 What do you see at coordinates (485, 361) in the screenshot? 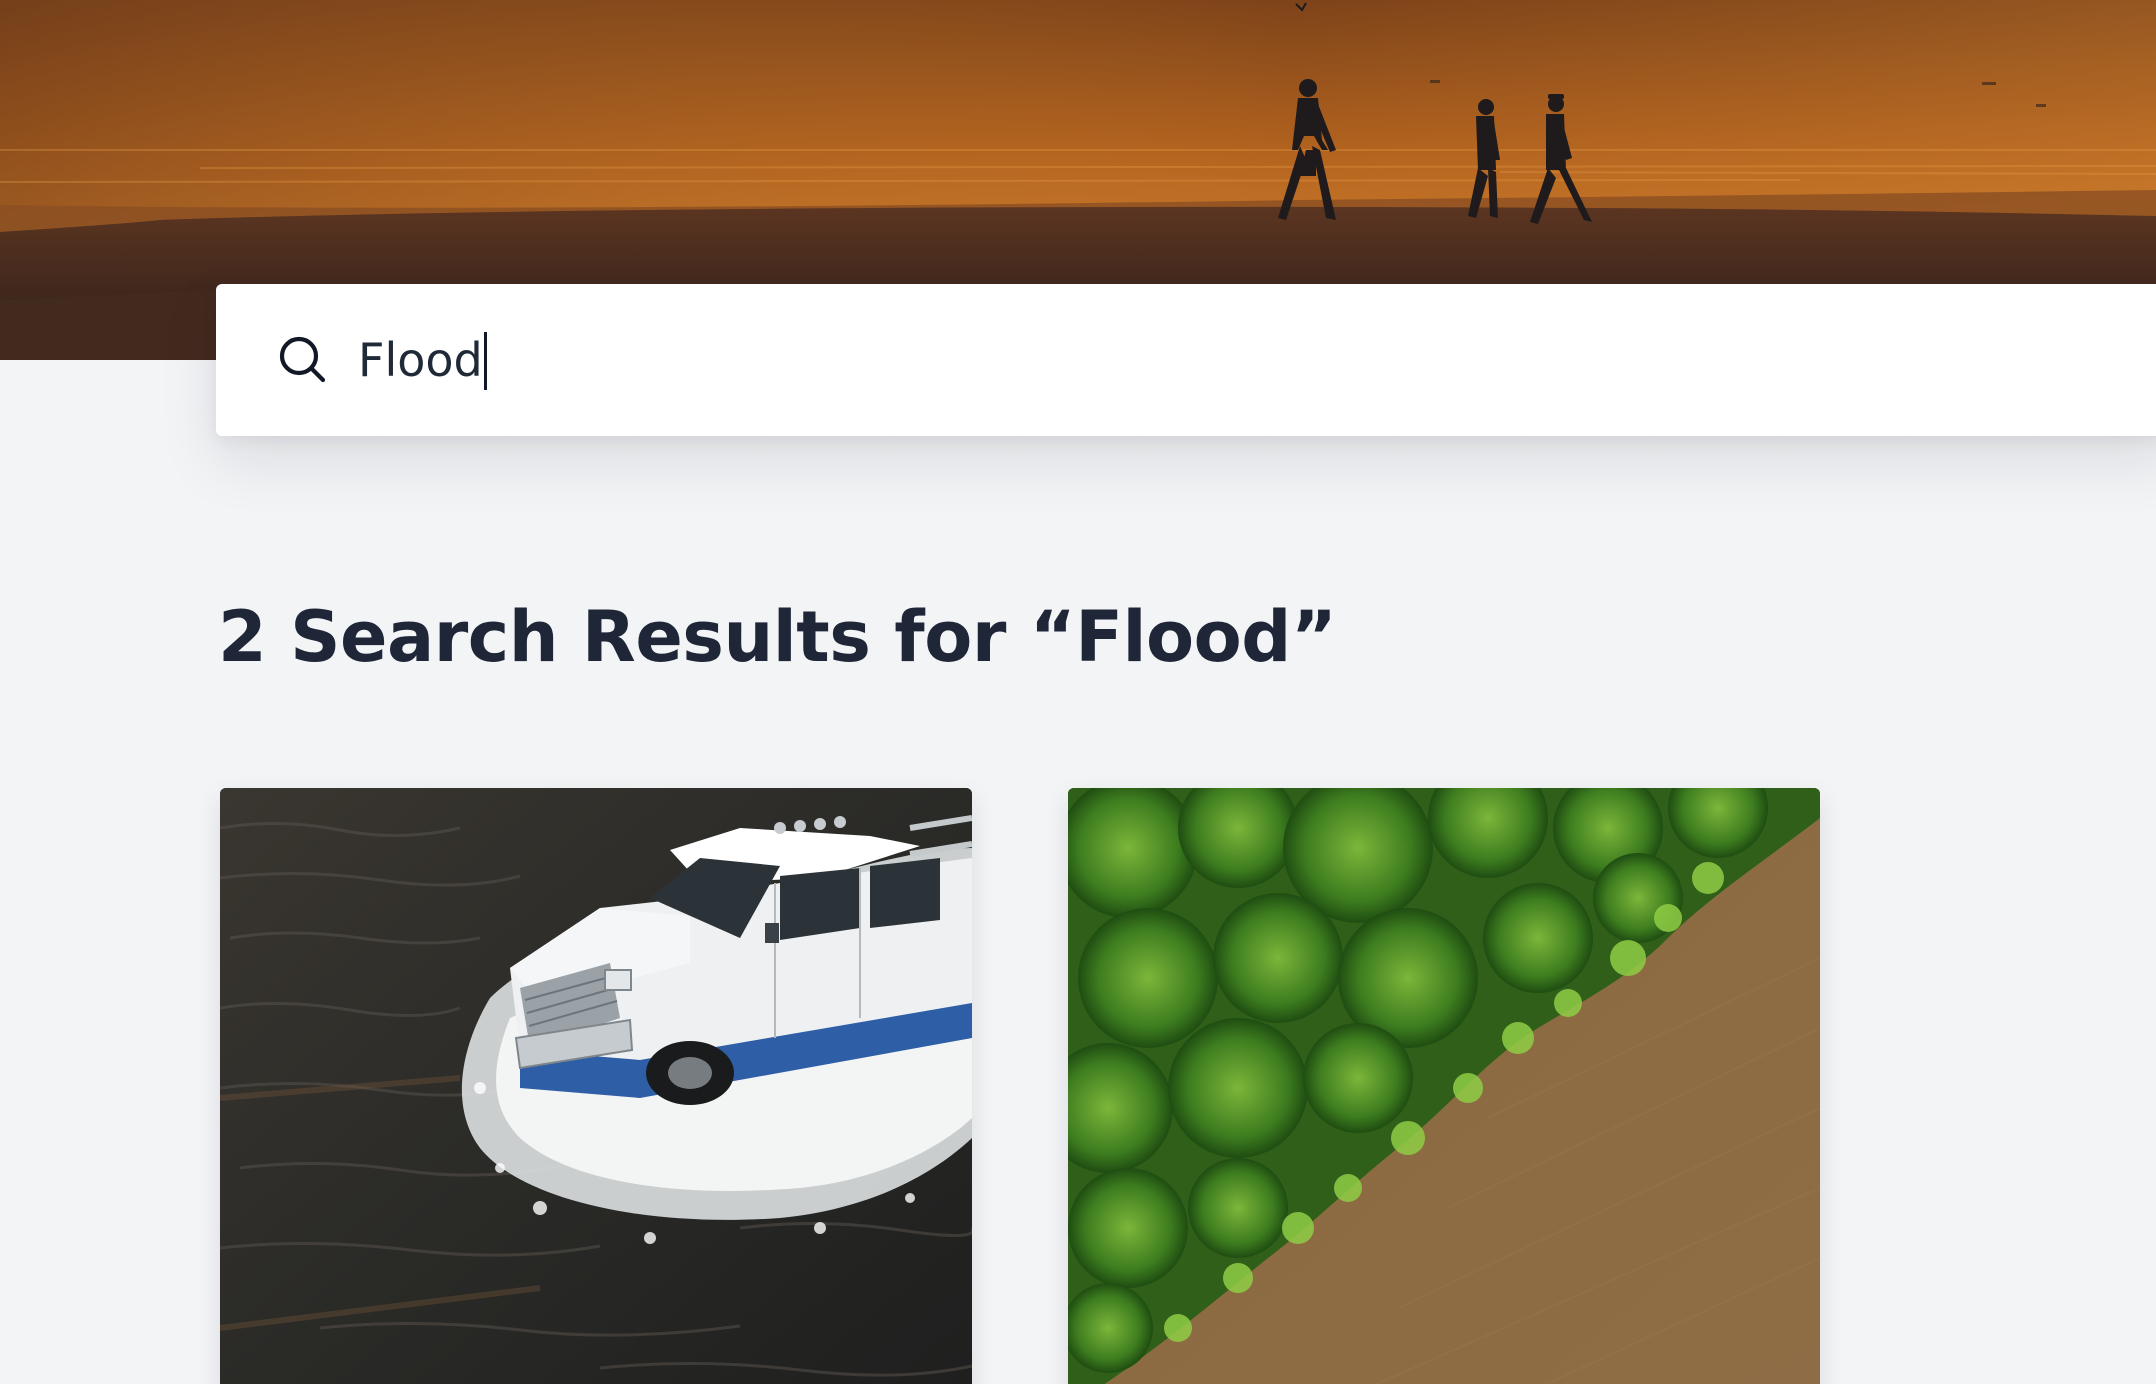
I see `text-caret` at bounding box center [485, 361].